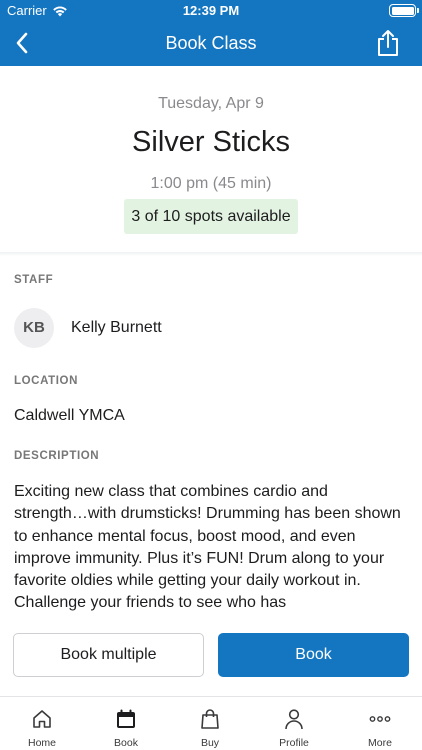  Describe the element at coordinates (46, 381) in the screenshot. I see `location-section-label: LOCATION` at that location.